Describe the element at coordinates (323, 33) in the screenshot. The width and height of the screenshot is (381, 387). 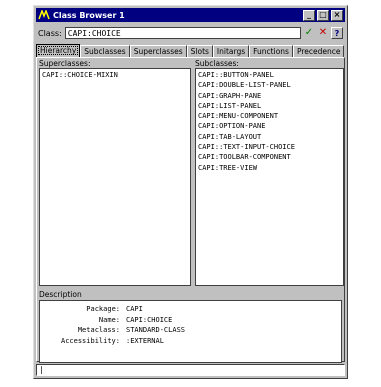
I see `cancel-x-icon: ✕` at that location.